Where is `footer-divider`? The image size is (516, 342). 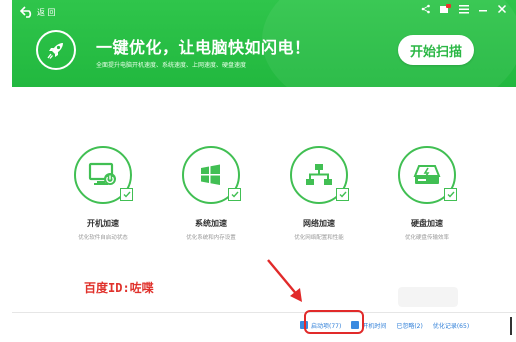
footer-divider is located at coordinates (264, 312).